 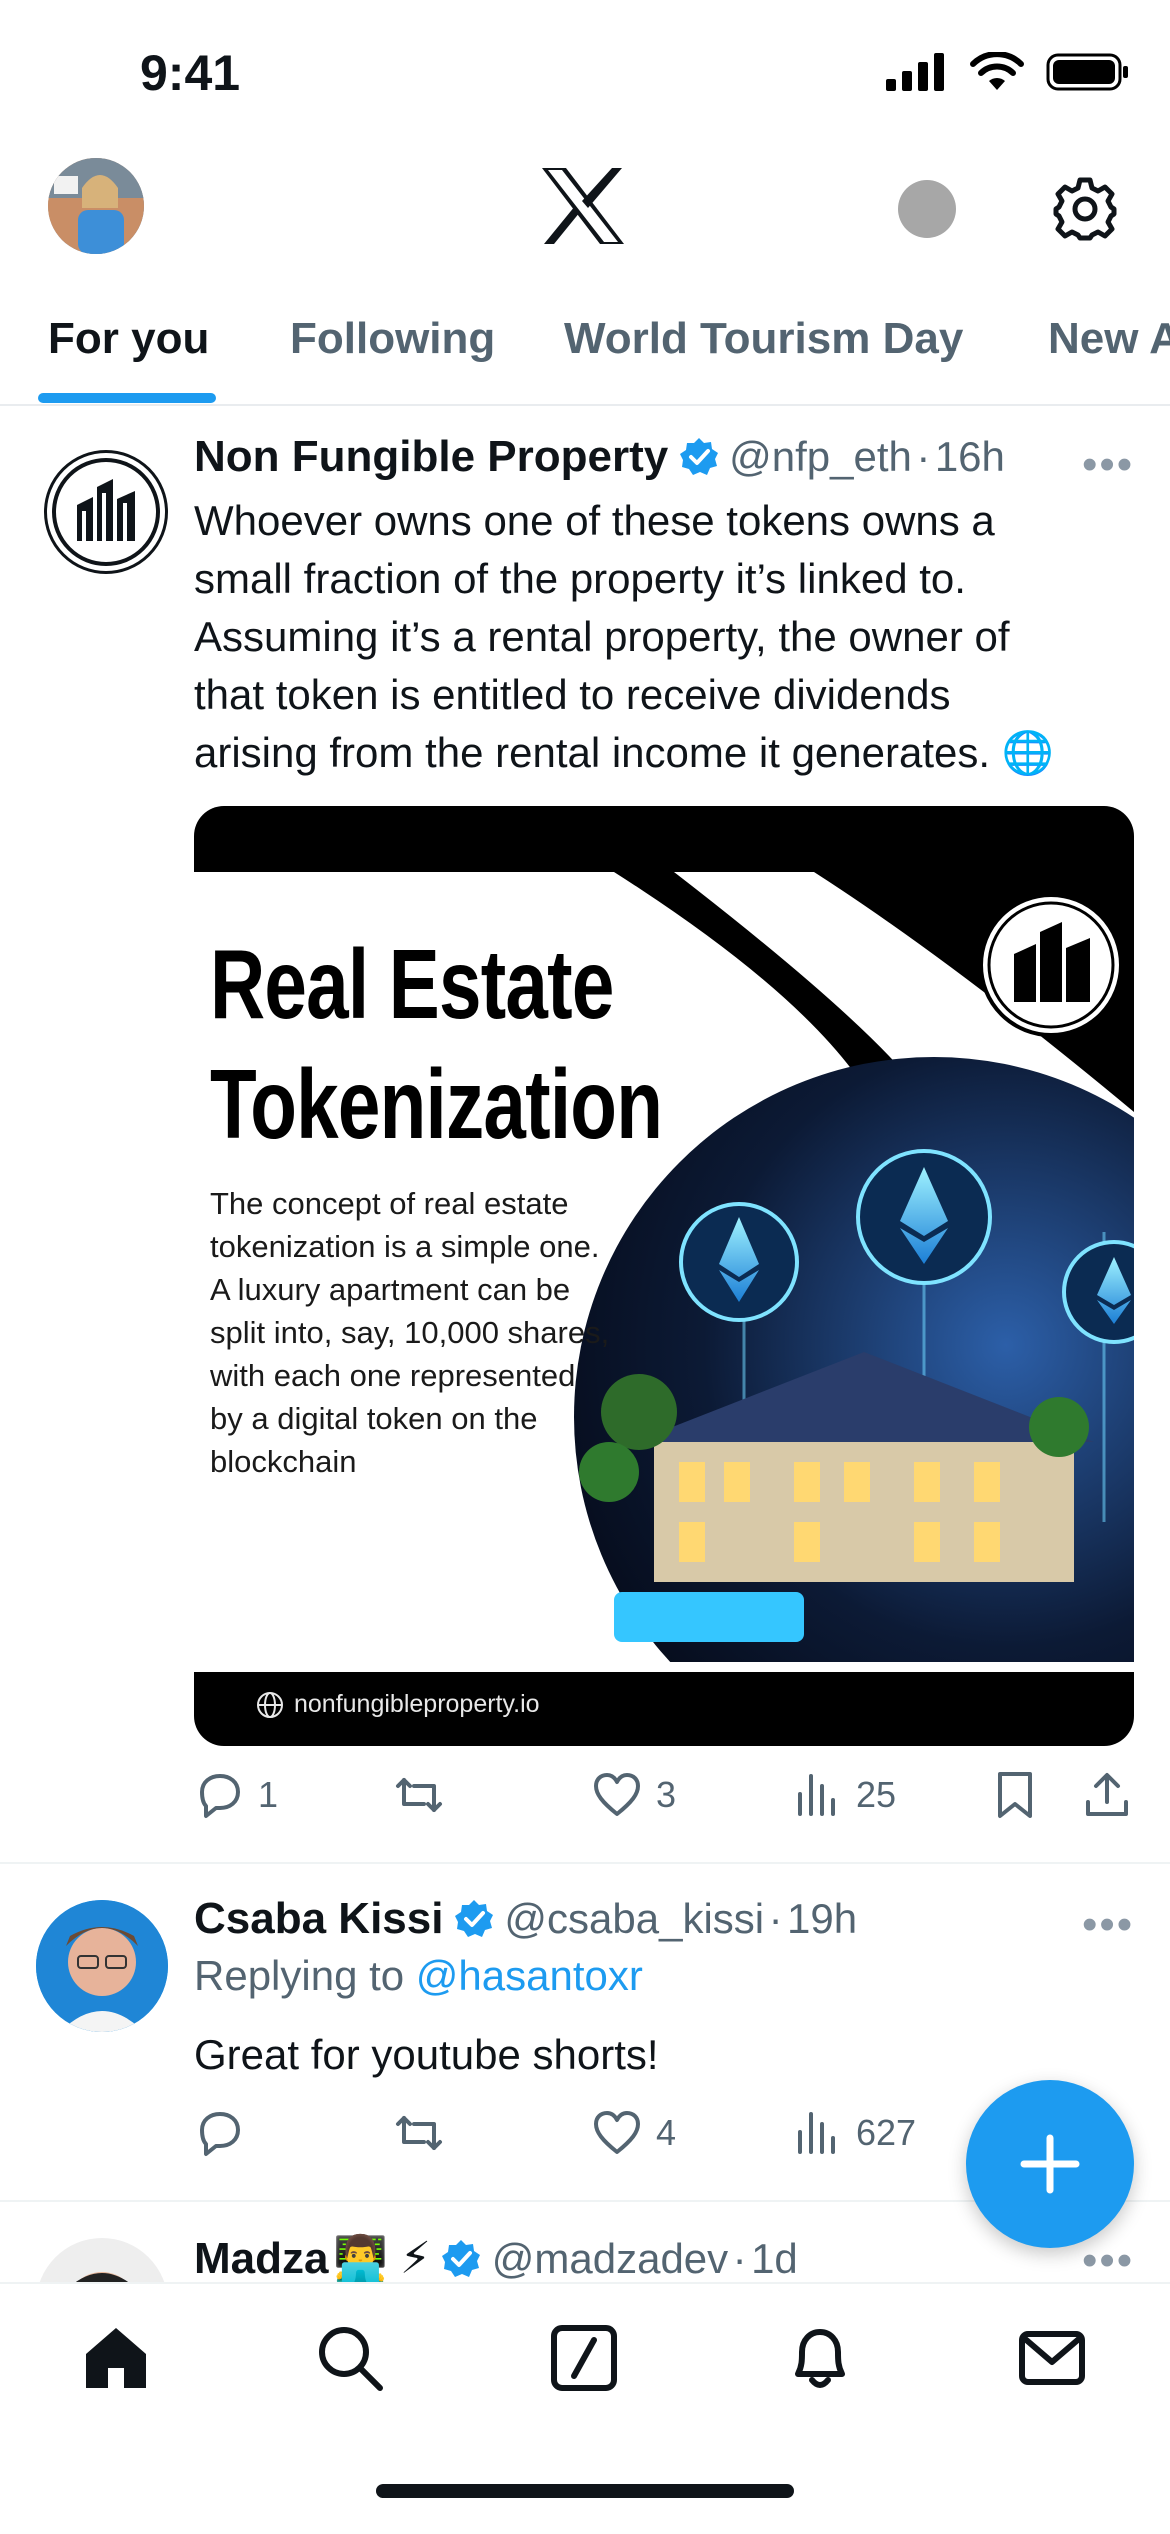 What do you see at coordinates (96, 206) in the screenshot?
I see `profile-avatar` at bounding box center [96, 206].